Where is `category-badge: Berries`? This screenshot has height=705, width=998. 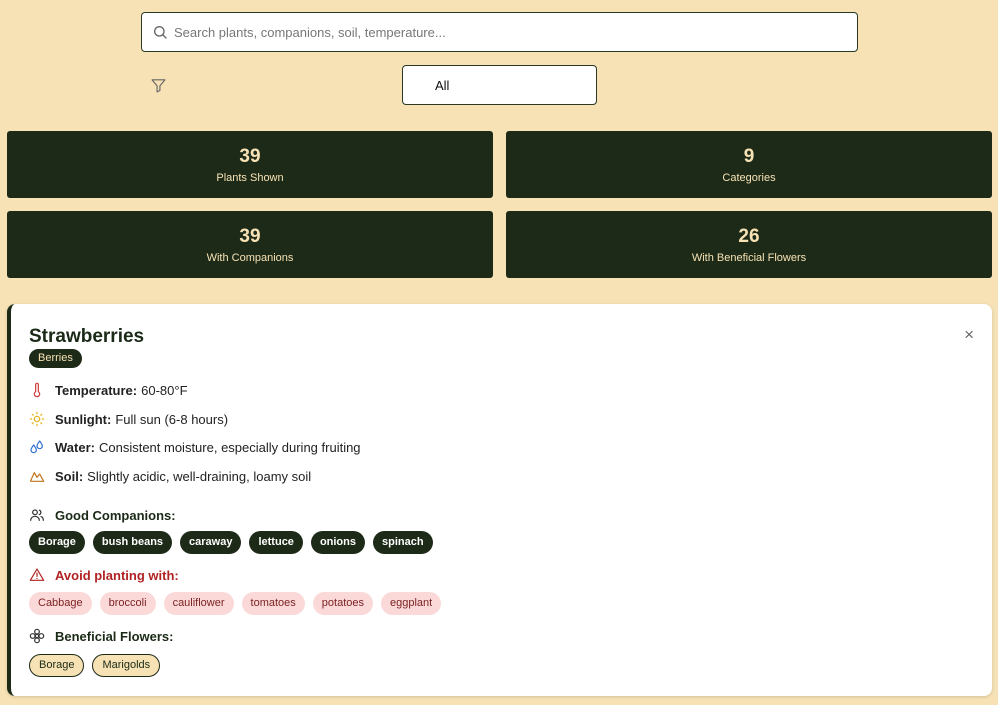
category-badge: Berries is located at coordinates (55, 358).